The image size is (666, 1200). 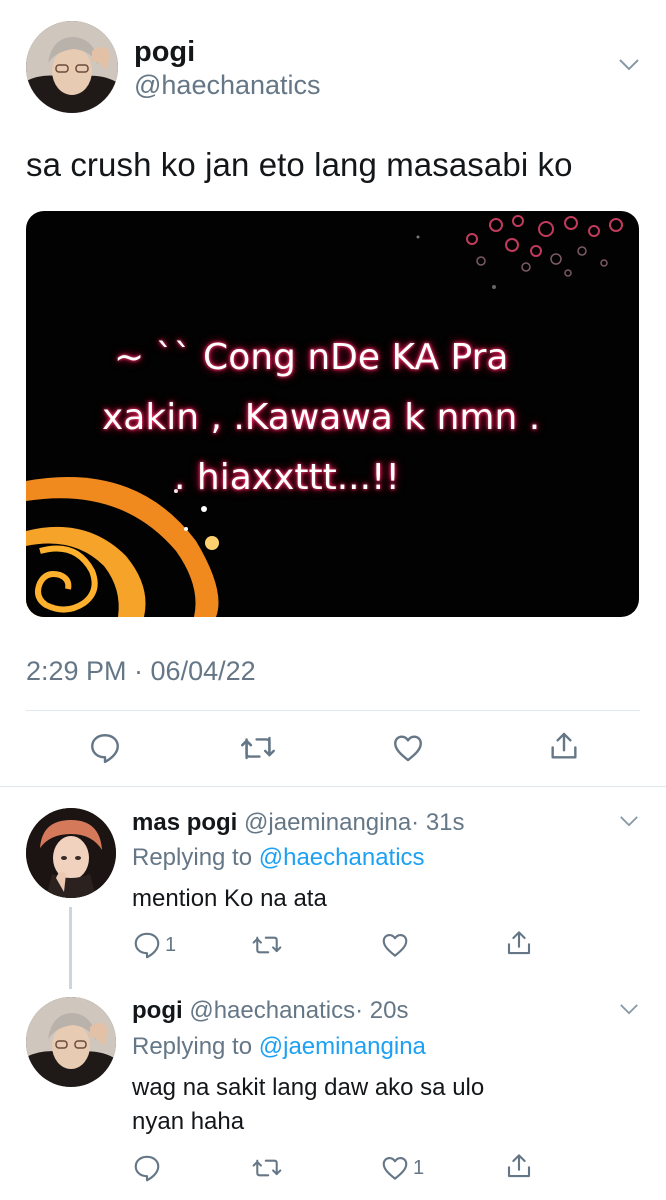 I want to click on tweet-text: sa crush ko jan eto lang masasabi ko, so click(x=299, y=164).